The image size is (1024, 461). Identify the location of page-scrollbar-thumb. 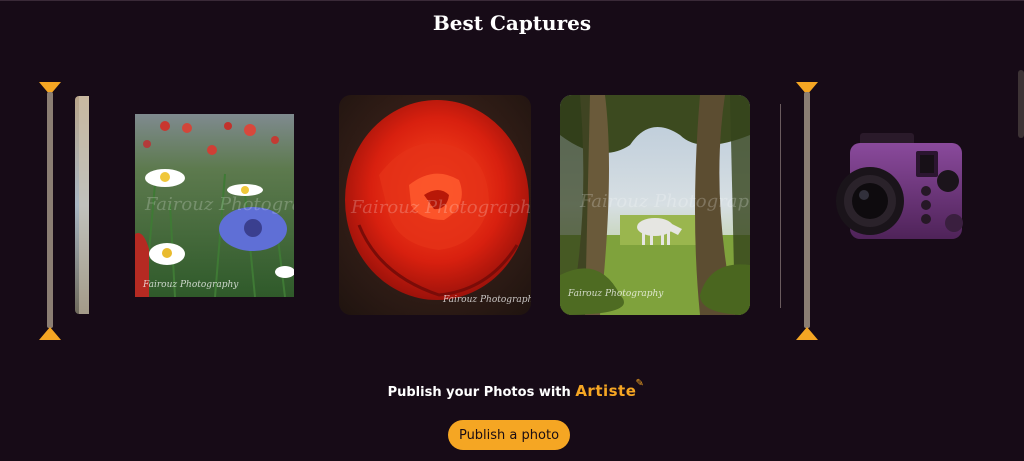
(1021, 104).